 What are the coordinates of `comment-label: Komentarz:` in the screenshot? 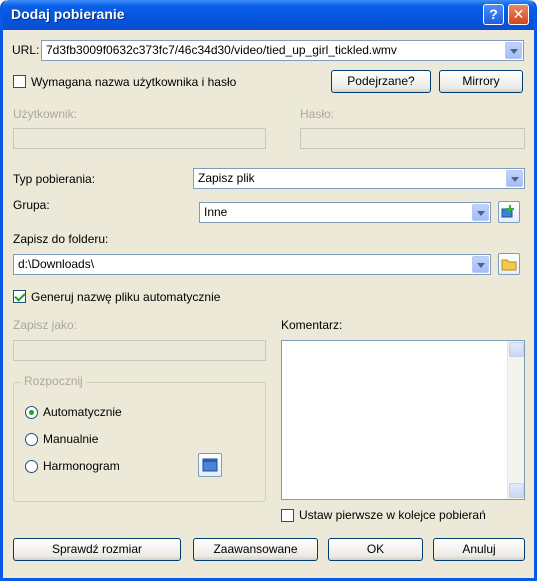 It's located at (312, 325).